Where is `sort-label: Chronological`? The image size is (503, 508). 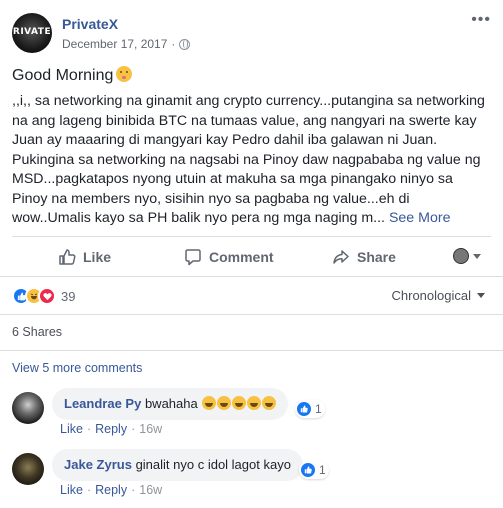
sort-label: Chronological is located at coordinates (431, 295).